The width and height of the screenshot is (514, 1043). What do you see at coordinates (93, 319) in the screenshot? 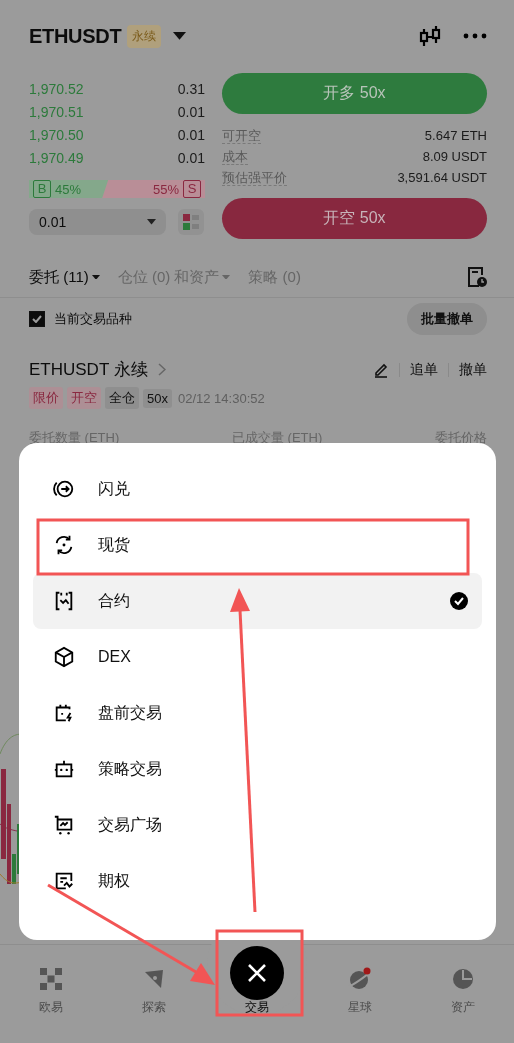
I see `filter-label: 当前交易品种` at bounding box center [93, 319].